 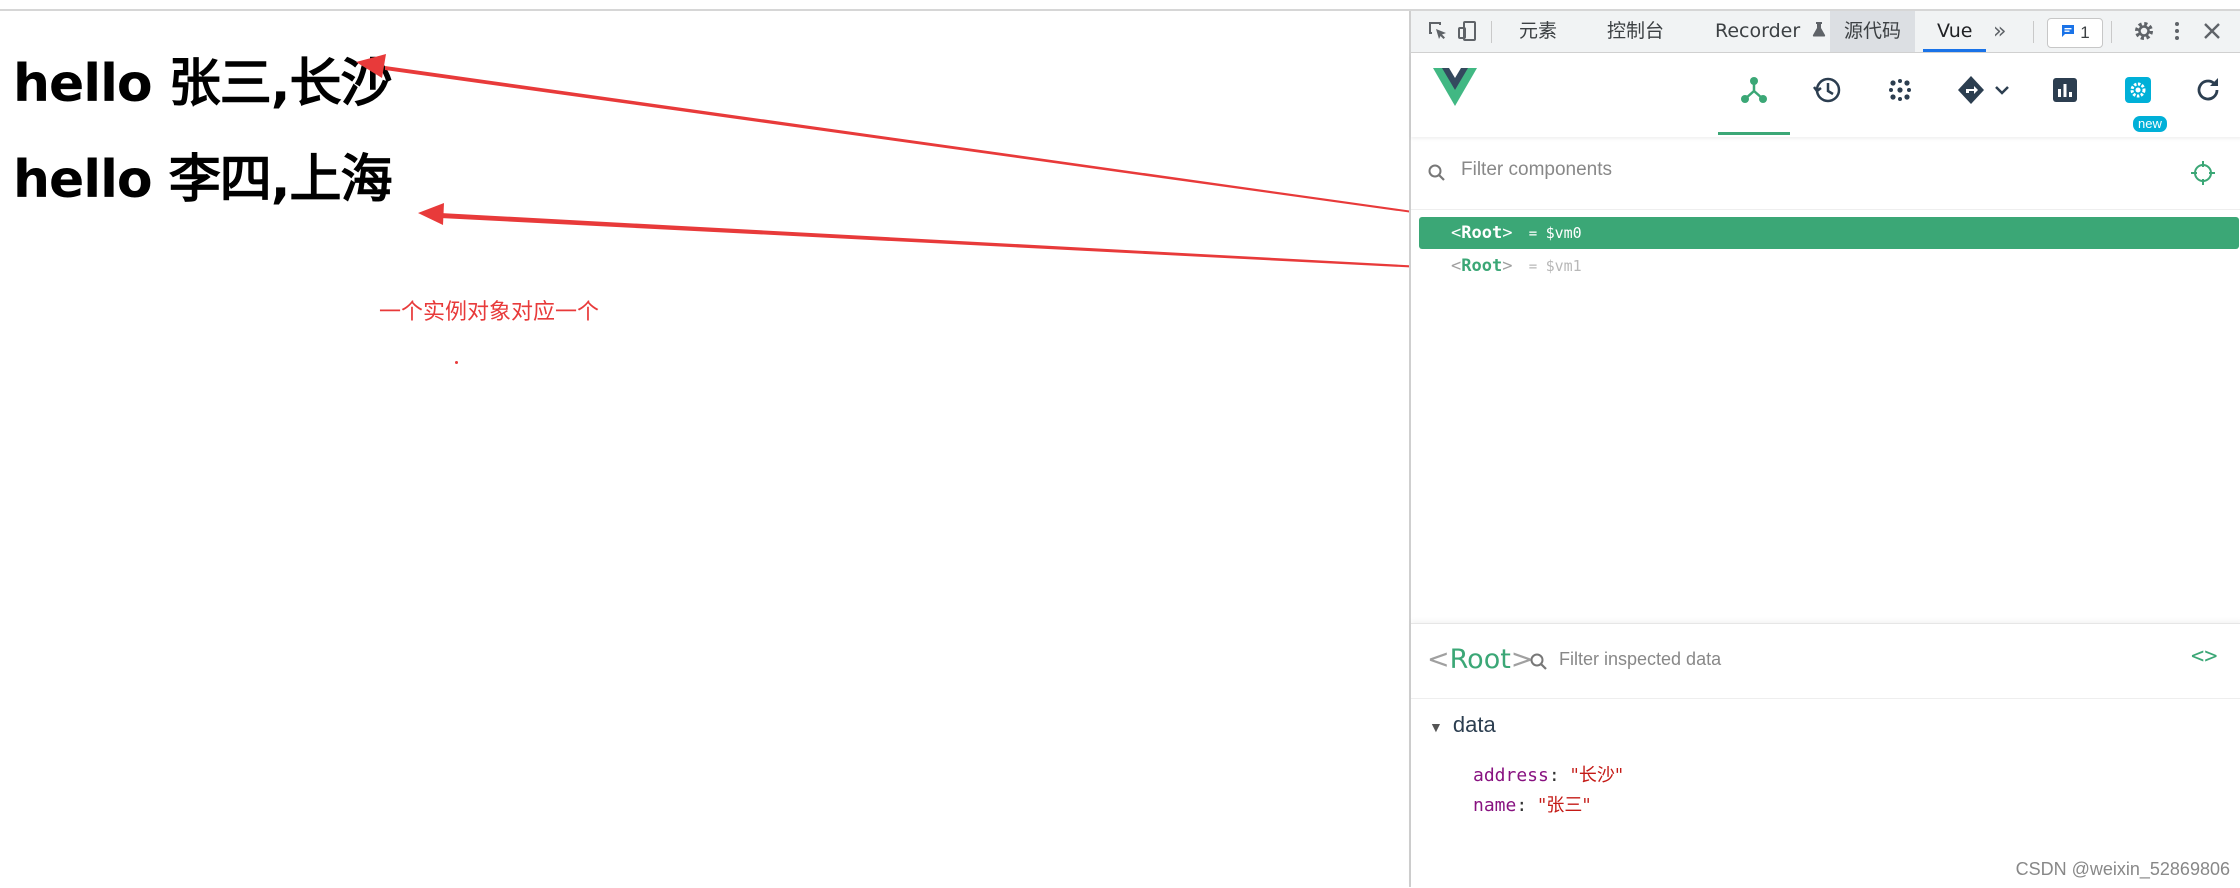 I want to click on message-icon, so click(x=2068, y=34).